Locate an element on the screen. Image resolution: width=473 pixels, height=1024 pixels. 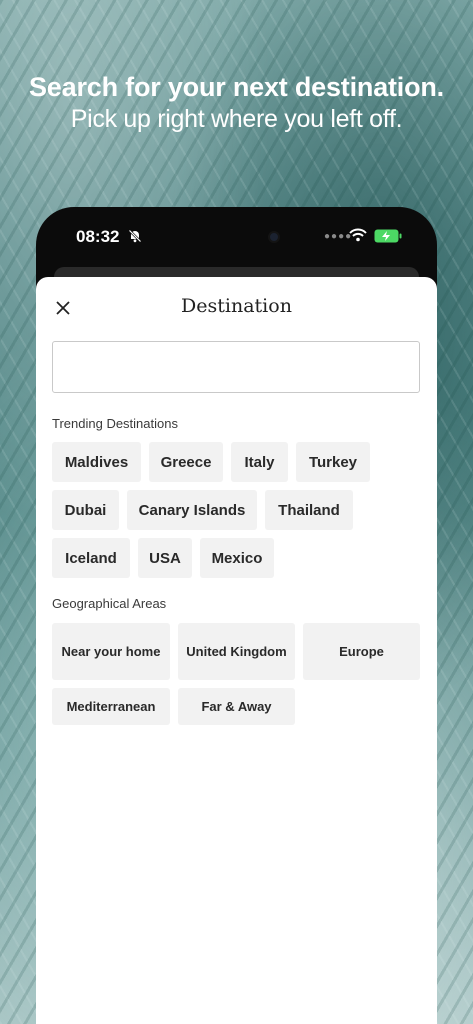
trending-chip-canary-islands: Canary Islands is located at coordinates (192, 510).